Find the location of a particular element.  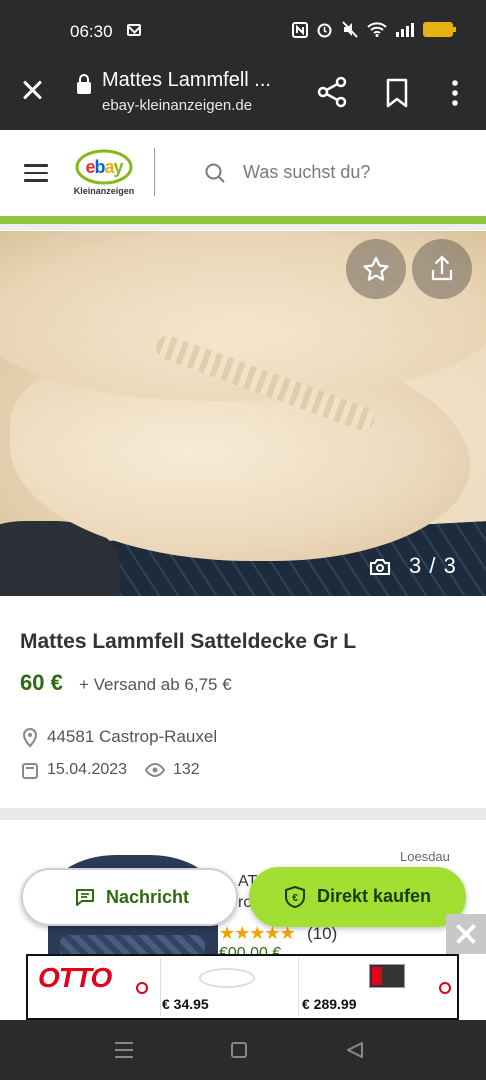

share-ad-button is located at coordinates (442, 269).